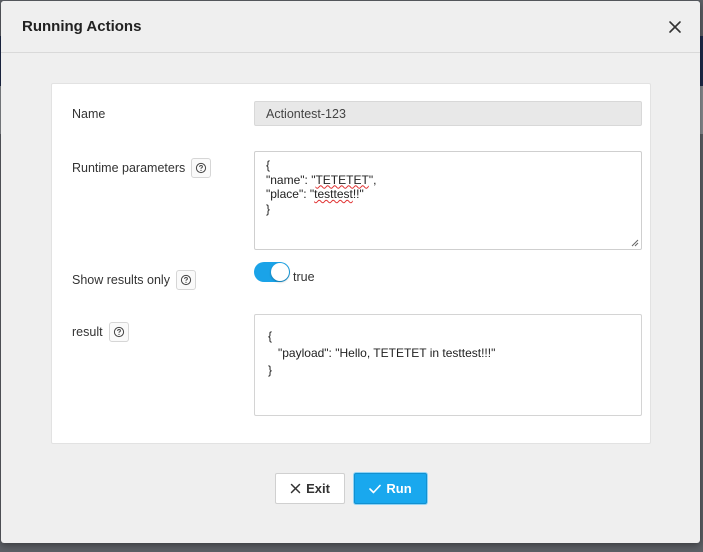 Image resolution: width=703 pixels, height=552 pixels. Describe the element at coordinates (129, 168) in the screenshot. I see `runtime-parameters-label: Runtime parameters` at that location.